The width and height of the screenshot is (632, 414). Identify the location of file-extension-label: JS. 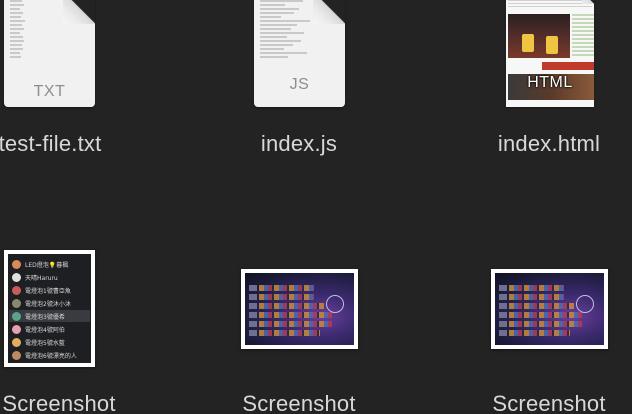
(299, 84).